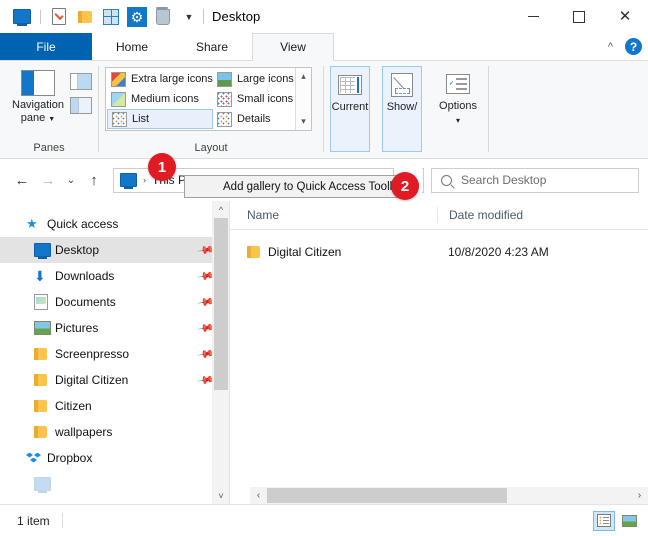  I want to click on sidebar-item-citizen: Citizen, so click(114, 406).